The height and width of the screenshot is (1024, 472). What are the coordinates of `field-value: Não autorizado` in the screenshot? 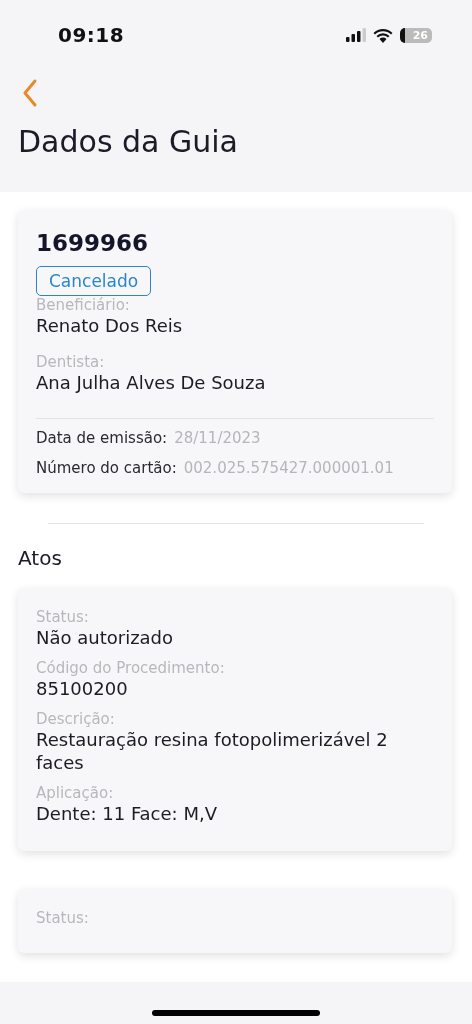 It's located at (105, 637).